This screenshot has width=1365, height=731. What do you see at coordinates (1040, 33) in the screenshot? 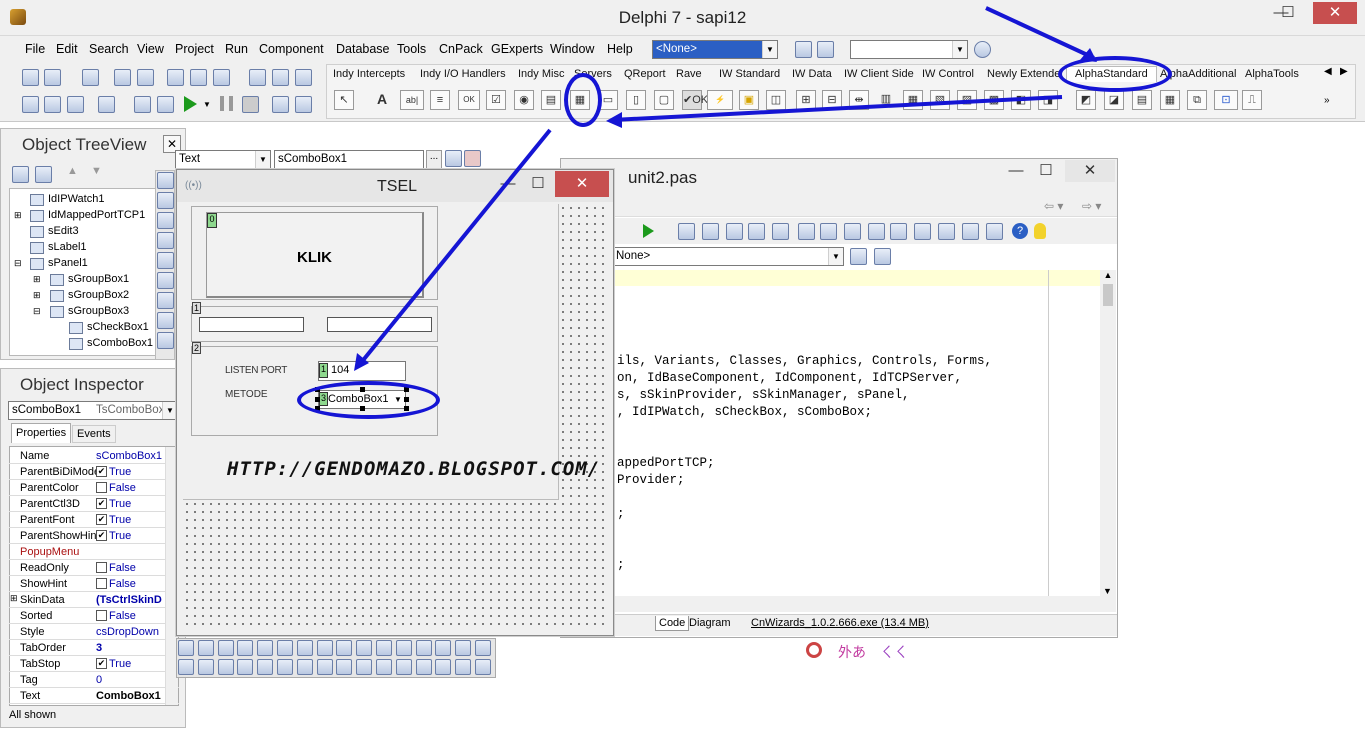
I see `arrow-to-alphastandard` at bounding box center [1040, 33].